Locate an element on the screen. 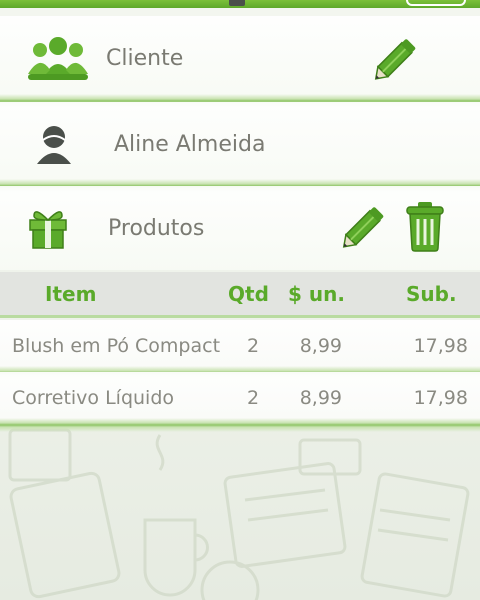 This screenshot has width=480, height=600. delete-products-button is located at coordinates (425, 226).